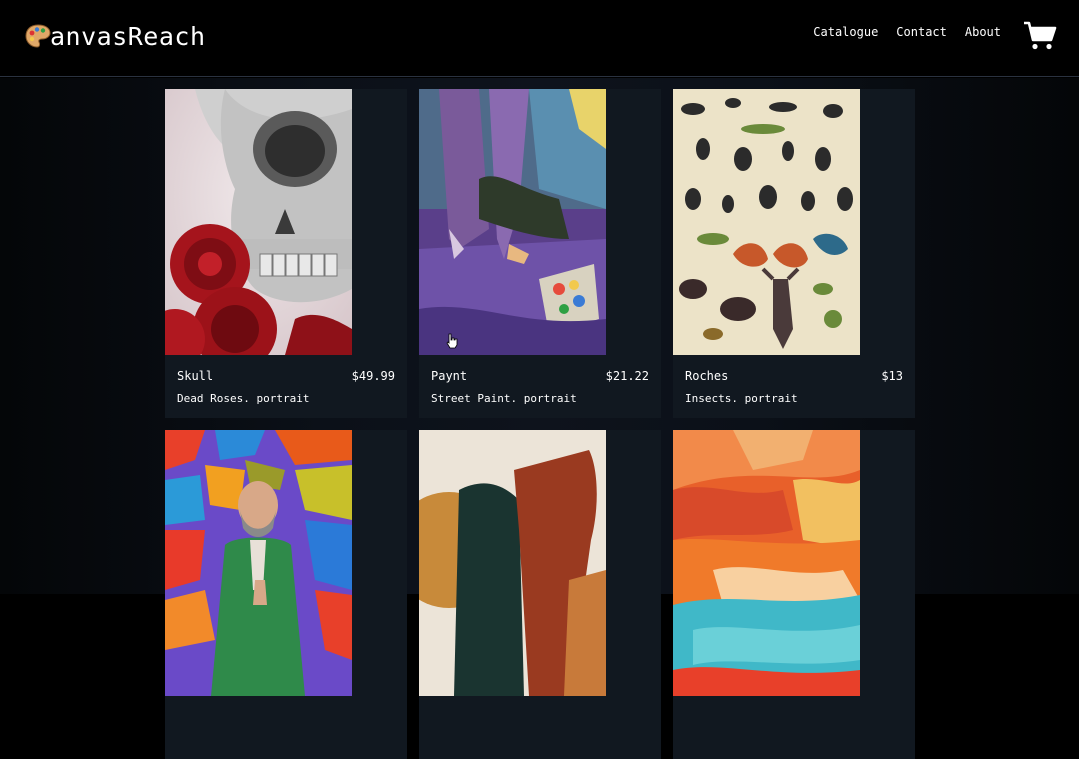 This screenshot has width=1079, height=759. I want to click on product-card: Skull $49.99 Dead Roses. portrait, so click(286, 253).